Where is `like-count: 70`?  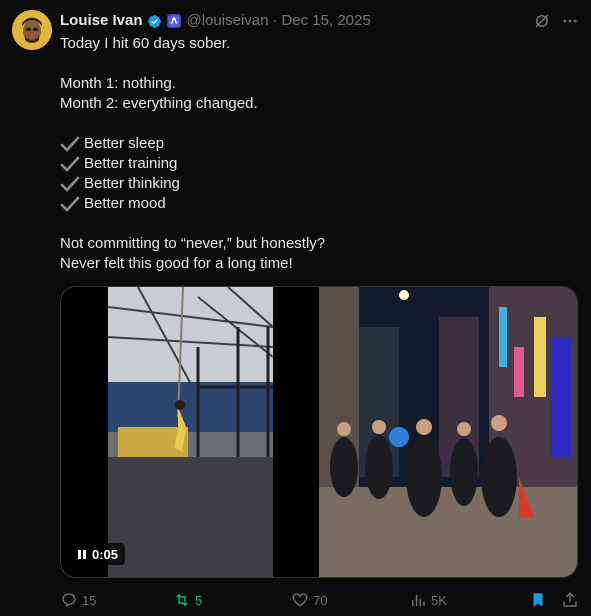 like-count: 70 is located at coordinates (320, 600).